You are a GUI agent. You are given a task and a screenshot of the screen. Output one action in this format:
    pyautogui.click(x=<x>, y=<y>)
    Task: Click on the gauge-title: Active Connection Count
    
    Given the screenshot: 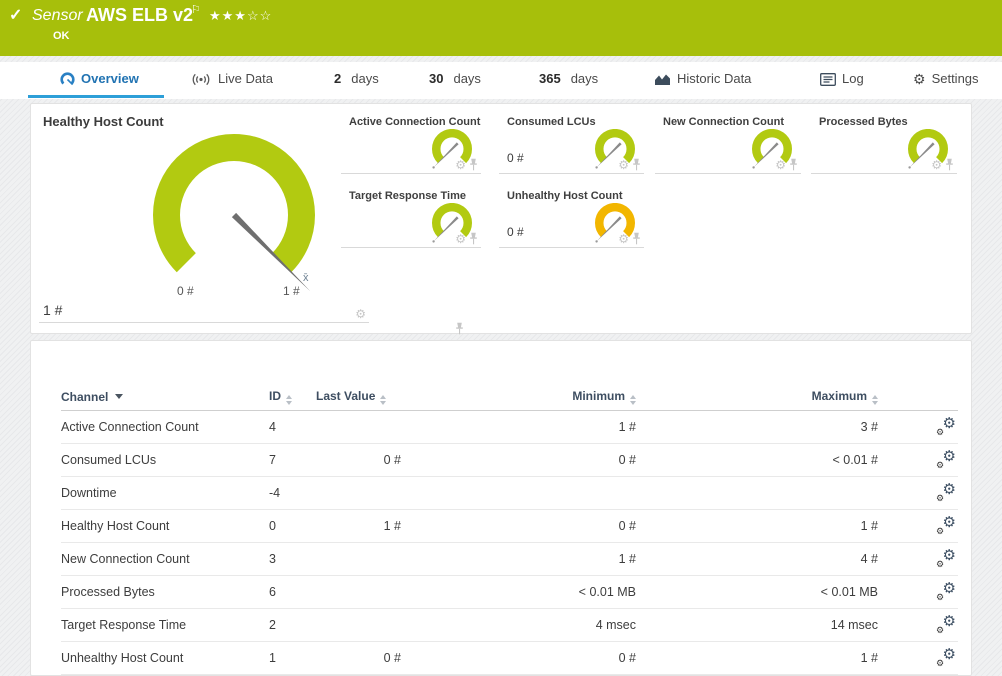 What is the action you would take?
    pyautogui.click(x=415, y=122)
    